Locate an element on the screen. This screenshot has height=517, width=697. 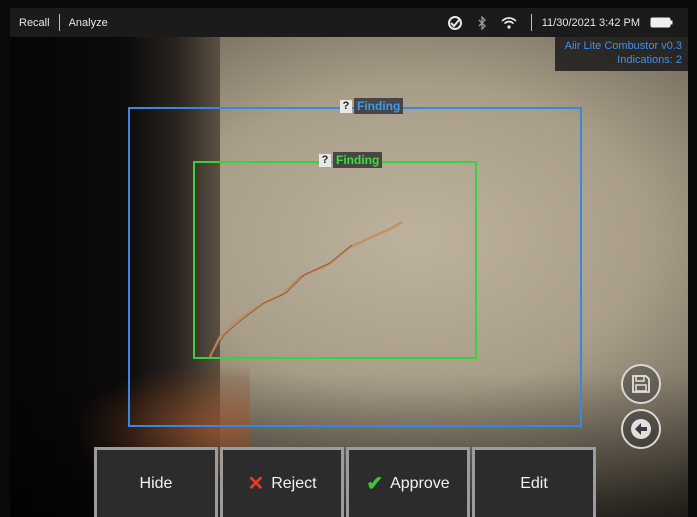
status-icons: 11/30/2021 3:42 PM is located at coordinates (567, 22).